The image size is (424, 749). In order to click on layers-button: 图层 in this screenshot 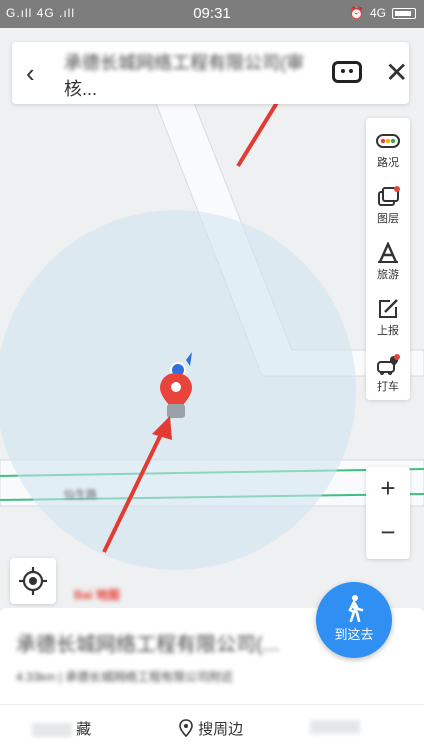, I will do `click(388, 206)`.